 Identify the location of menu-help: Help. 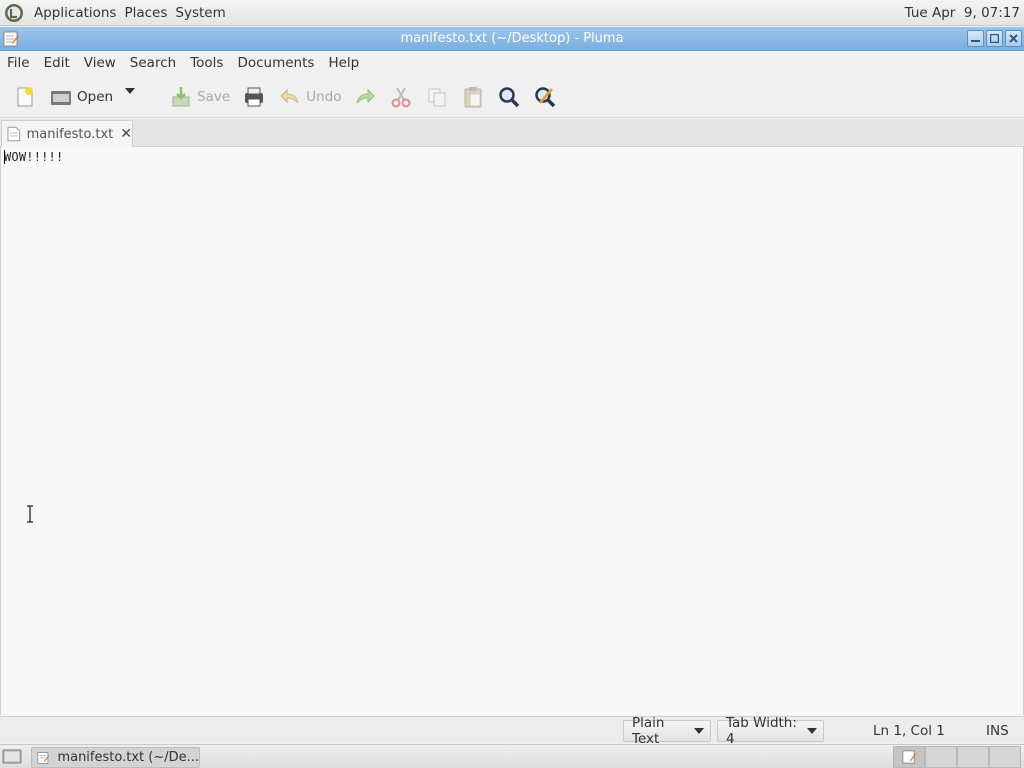
(343, 63).